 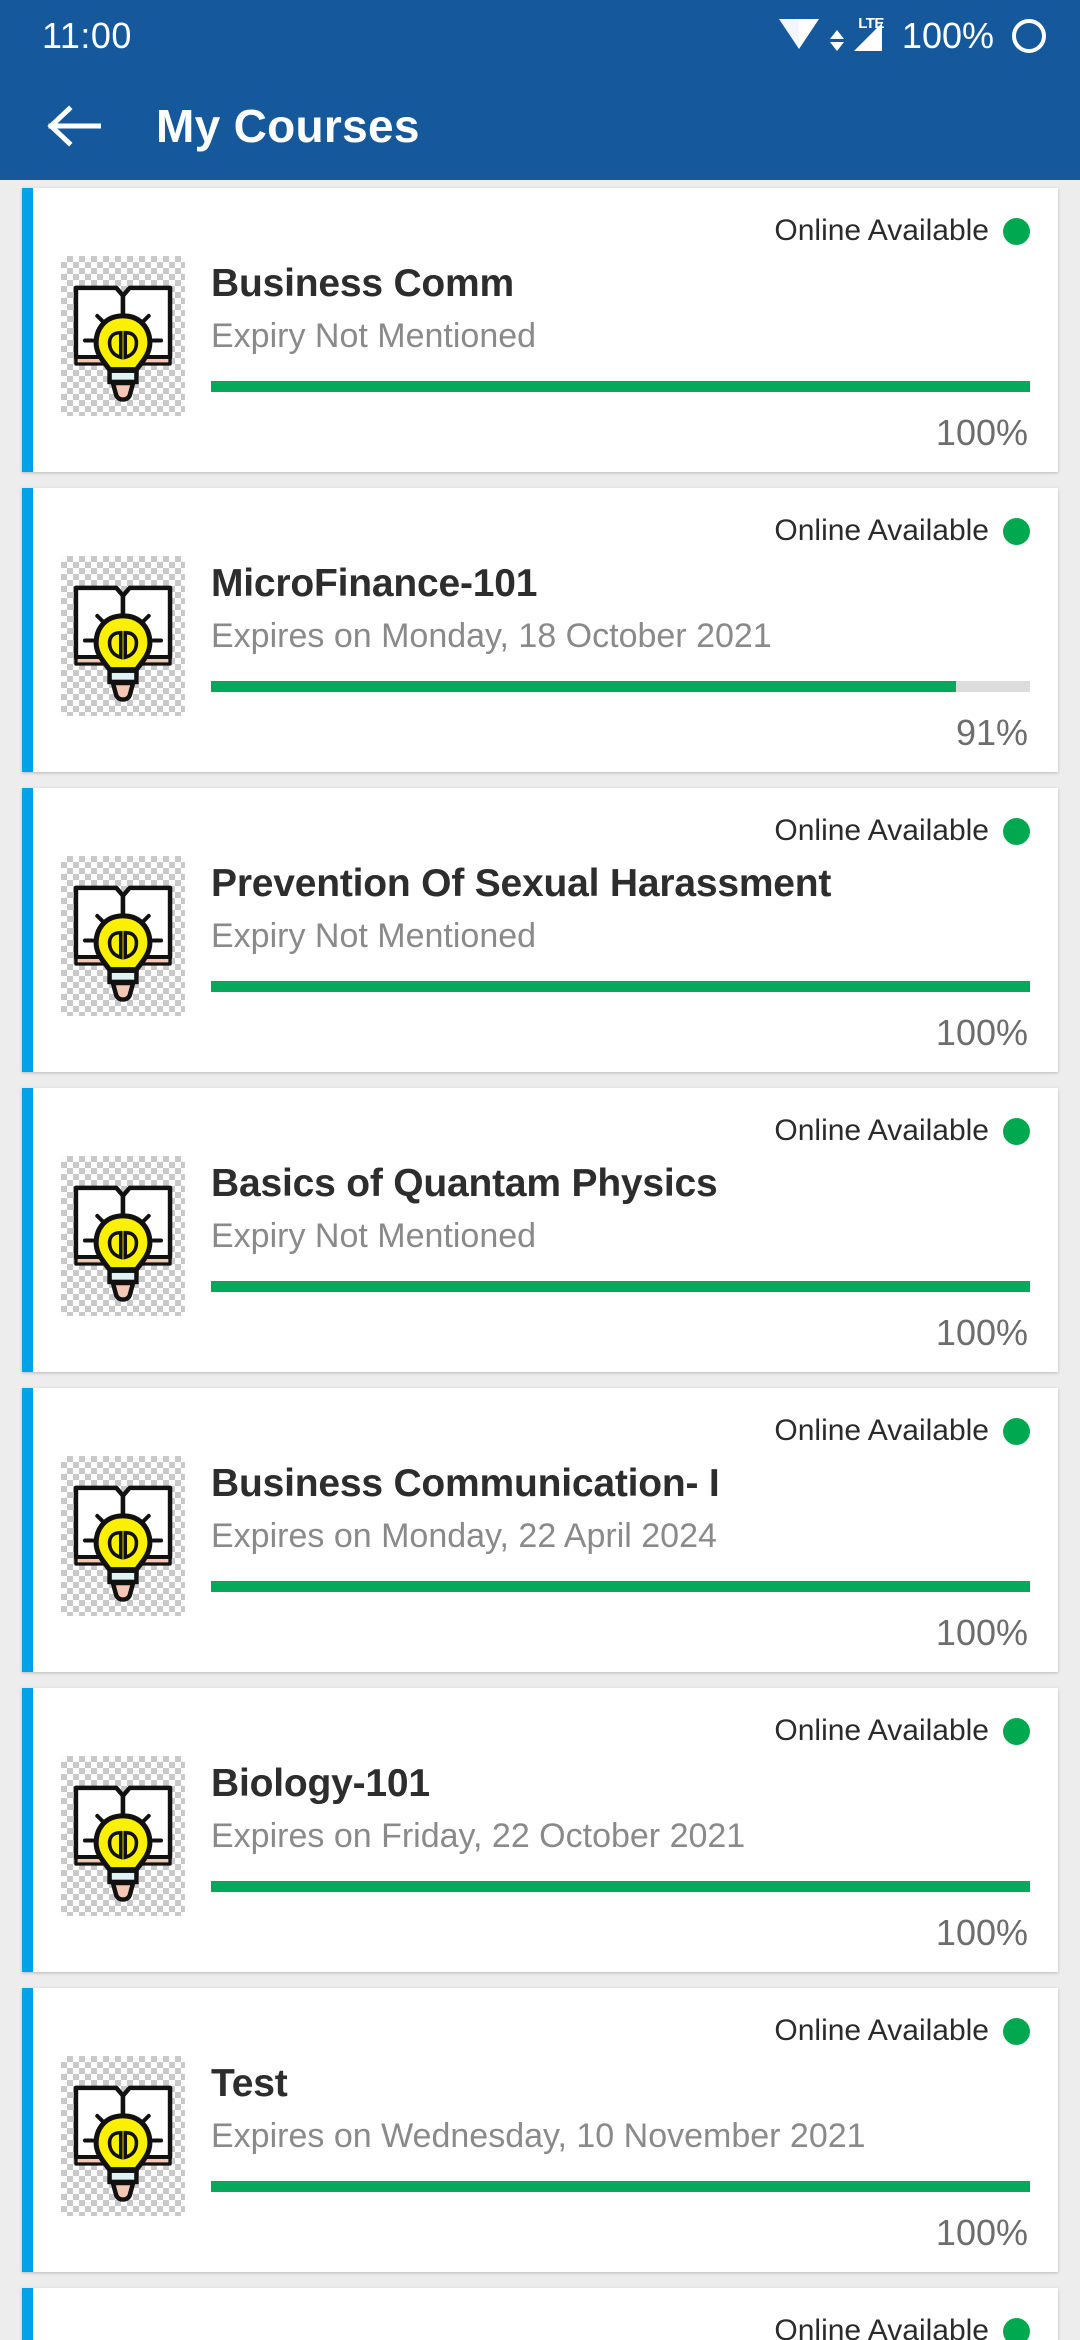 What do you see at coordinates (538, 2136) in the screenshot?
I see `course-expiry: Expires on Wednesday, 10 November 2021` at bounding box center [538, 2136].